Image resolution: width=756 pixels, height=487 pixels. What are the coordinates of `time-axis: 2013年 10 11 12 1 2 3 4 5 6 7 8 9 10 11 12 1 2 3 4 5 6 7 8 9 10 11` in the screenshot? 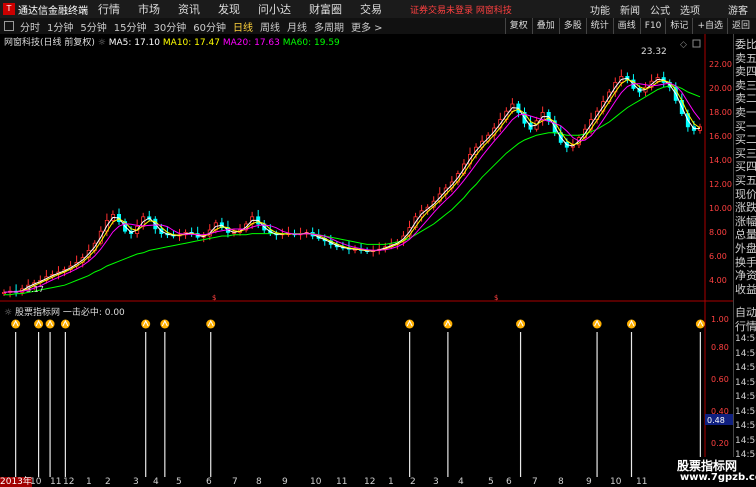 It's located at (336, 482).